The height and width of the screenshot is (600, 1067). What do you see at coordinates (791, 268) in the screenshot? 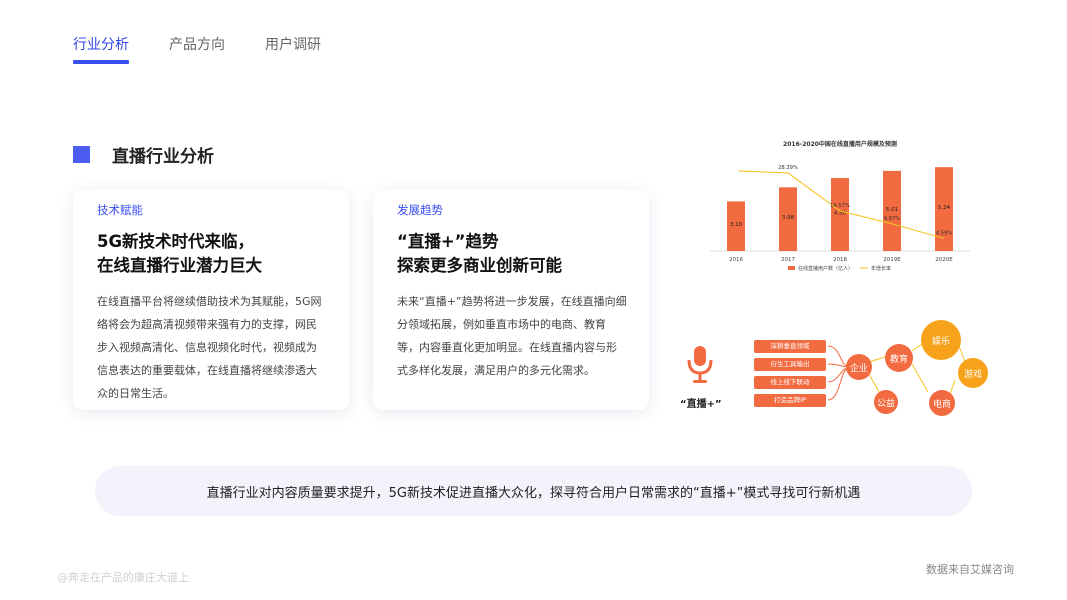
I see `legend-bar-swatch` at bounding box center [791, 268].